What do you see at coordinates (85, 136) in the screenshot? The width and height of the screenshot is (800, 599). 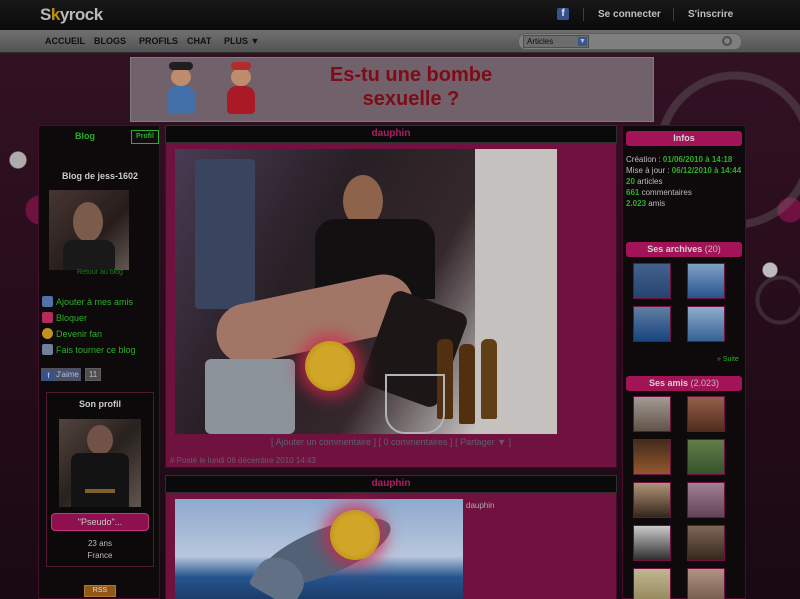 I see `tab-blog: Blog` at bounding box center [85, 136].